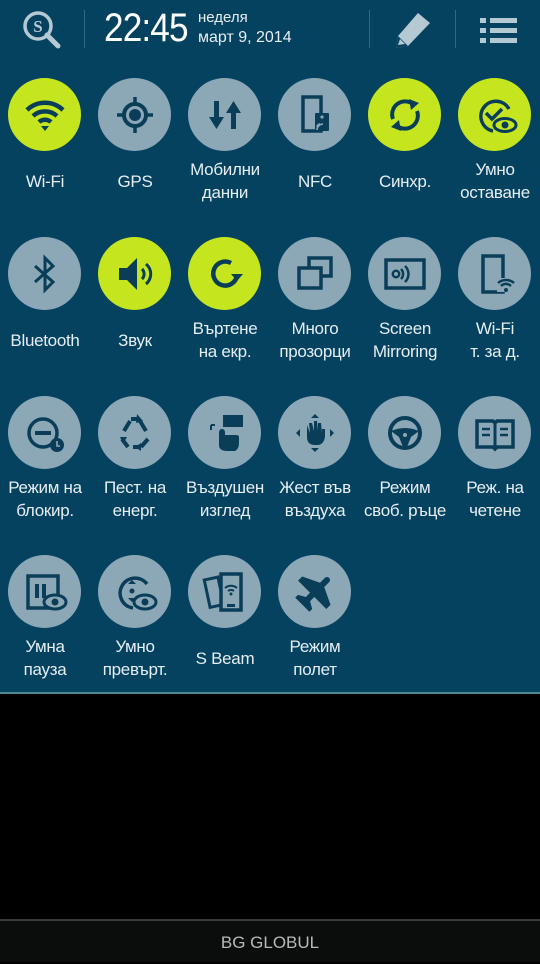 This screenshot has height=964, width=540. I want to click on toggle-label: Bluetooth, so click(48, 340).